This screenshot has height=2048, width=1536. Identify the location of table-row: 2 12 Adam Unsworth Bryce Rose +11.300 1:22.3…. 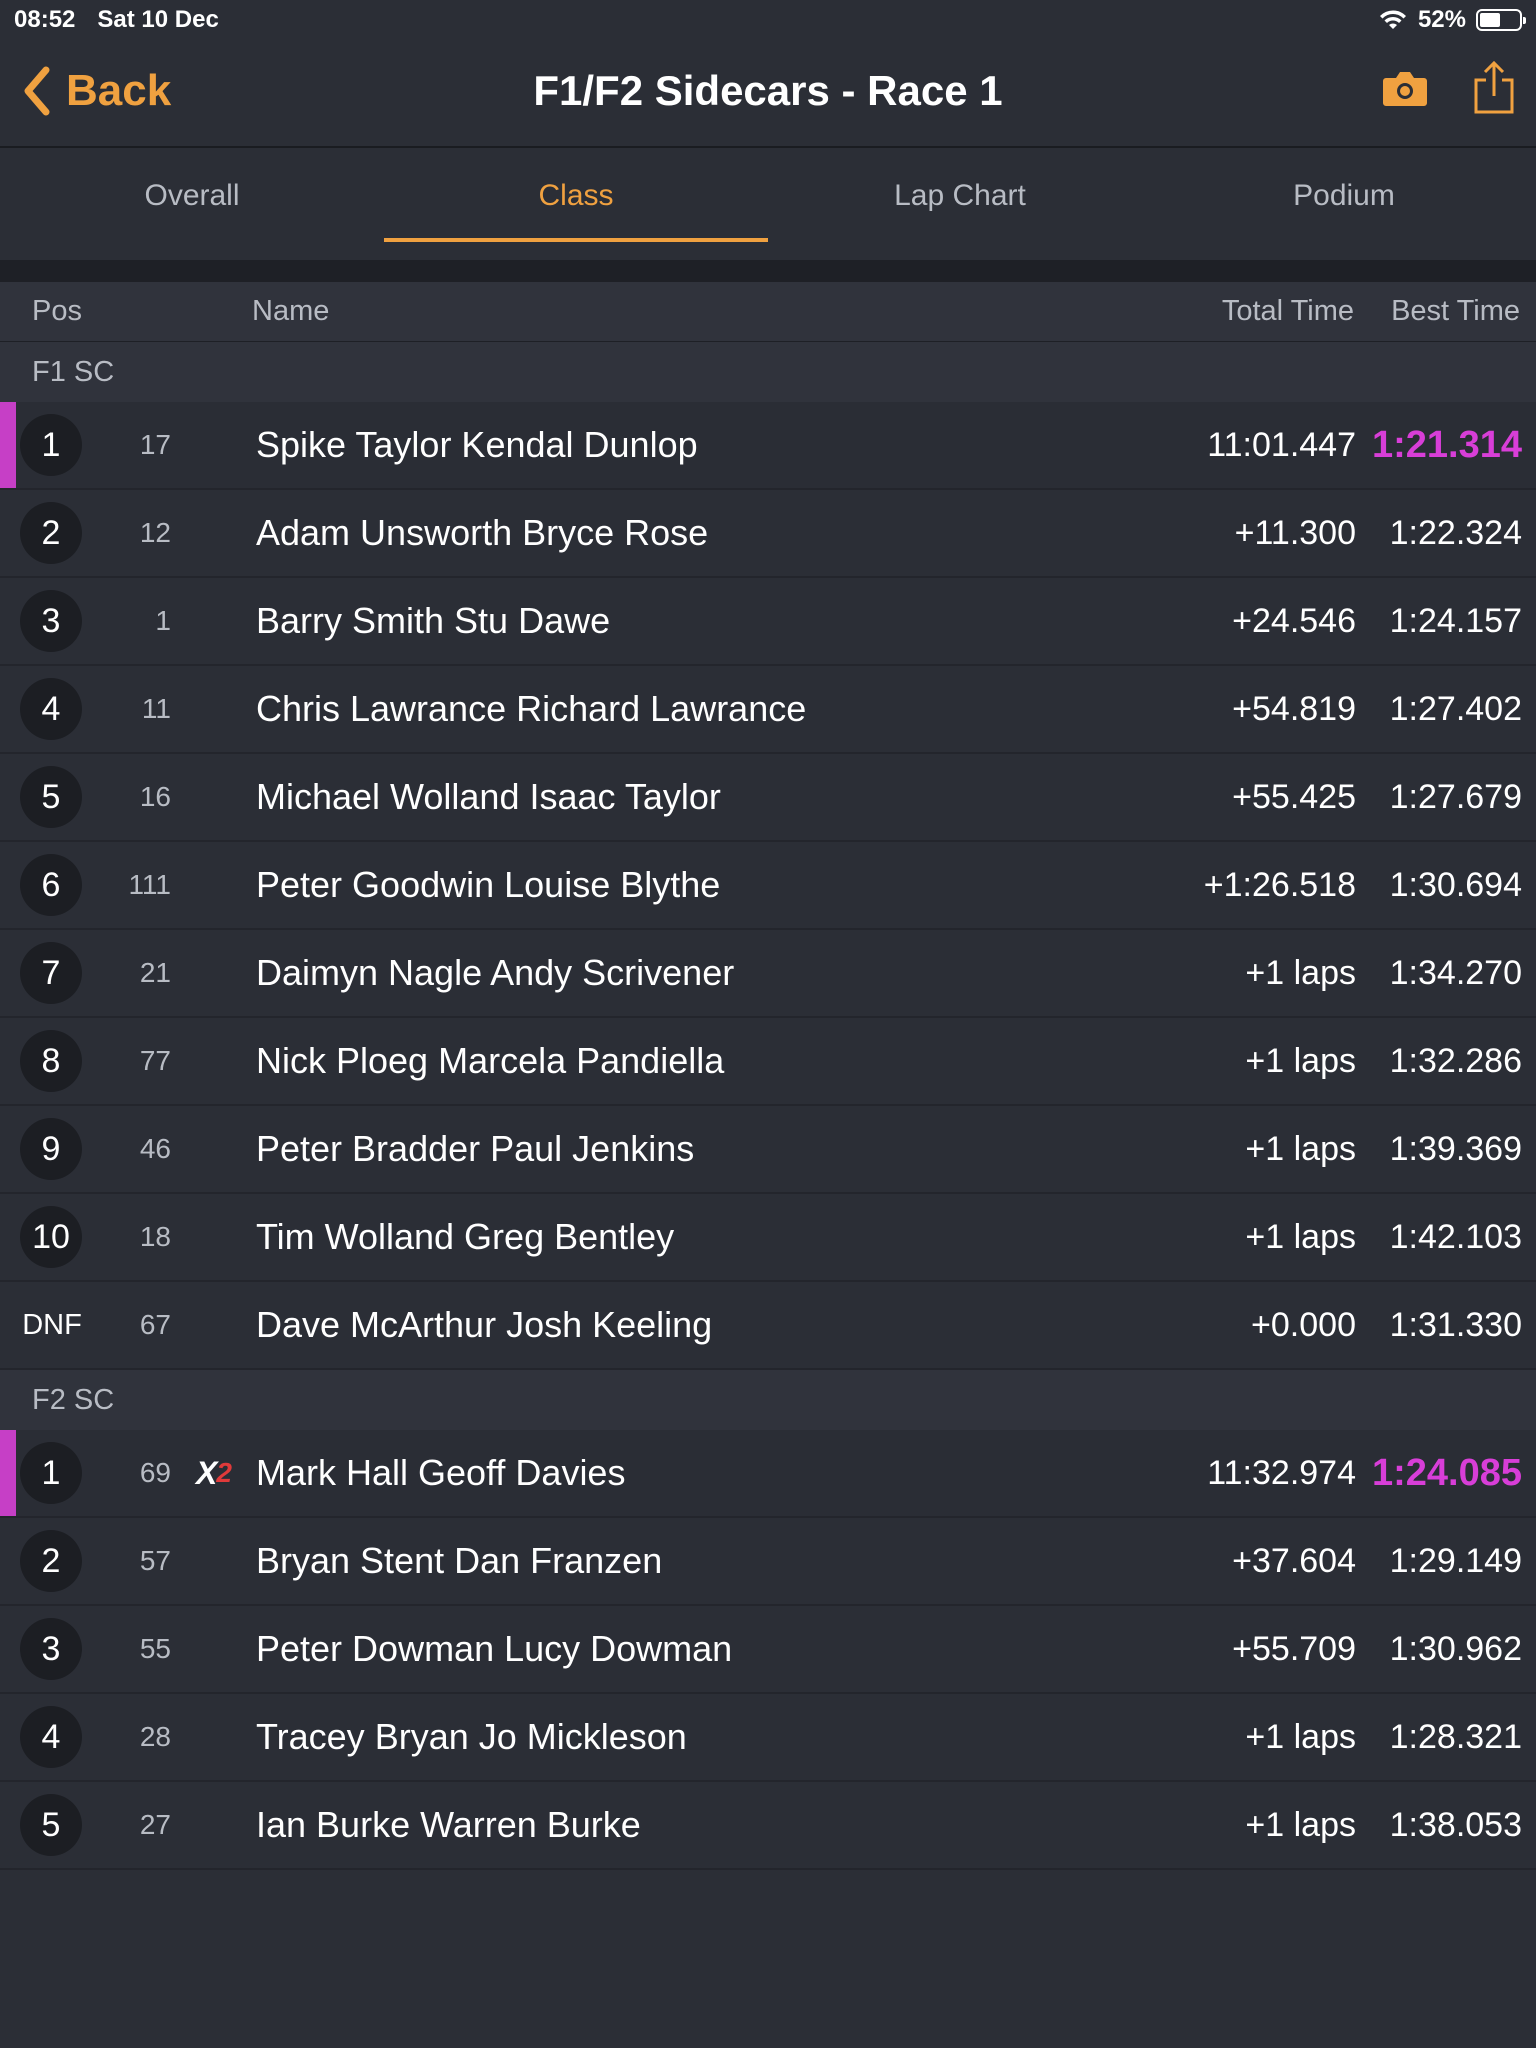
(768, 534).